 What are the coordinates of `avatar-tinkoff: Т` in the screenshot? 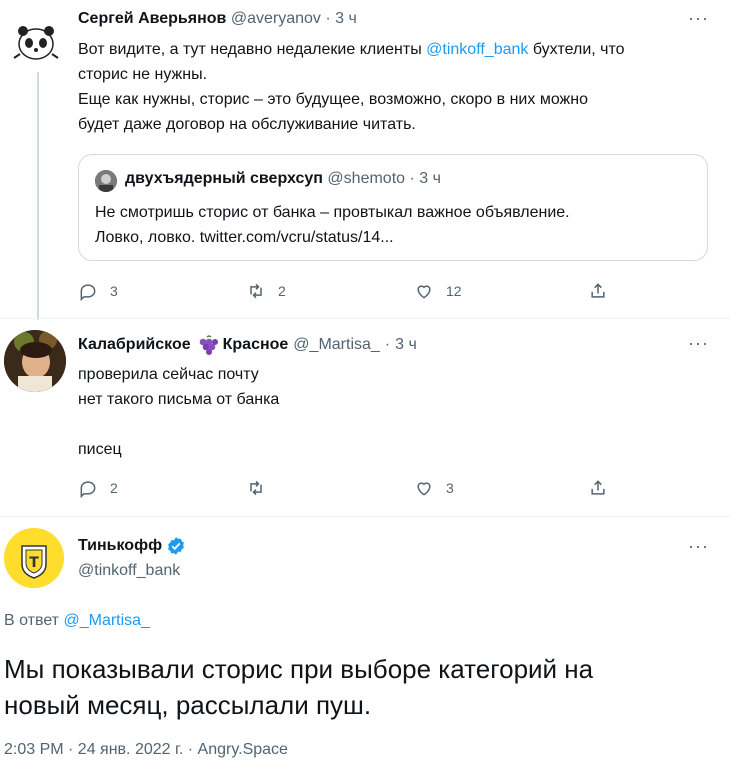 It's located at (34, 558).